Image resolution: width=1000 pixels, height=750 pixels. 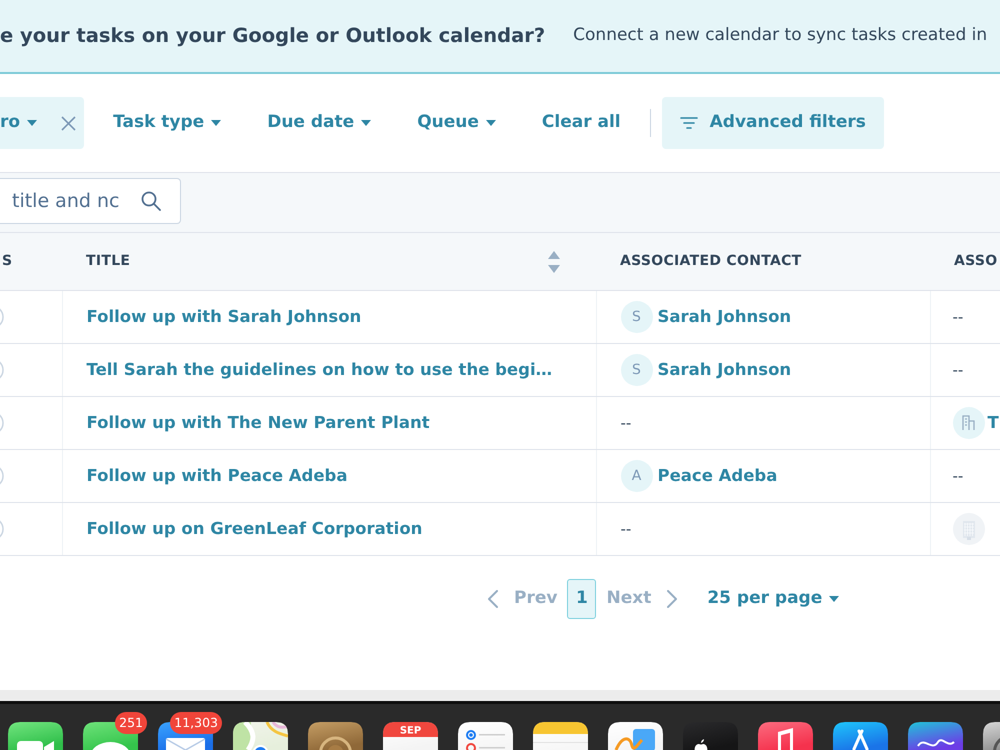 I want to click on task-title-link: Follow up with Peace Adeba, so click(x=217, y=475).